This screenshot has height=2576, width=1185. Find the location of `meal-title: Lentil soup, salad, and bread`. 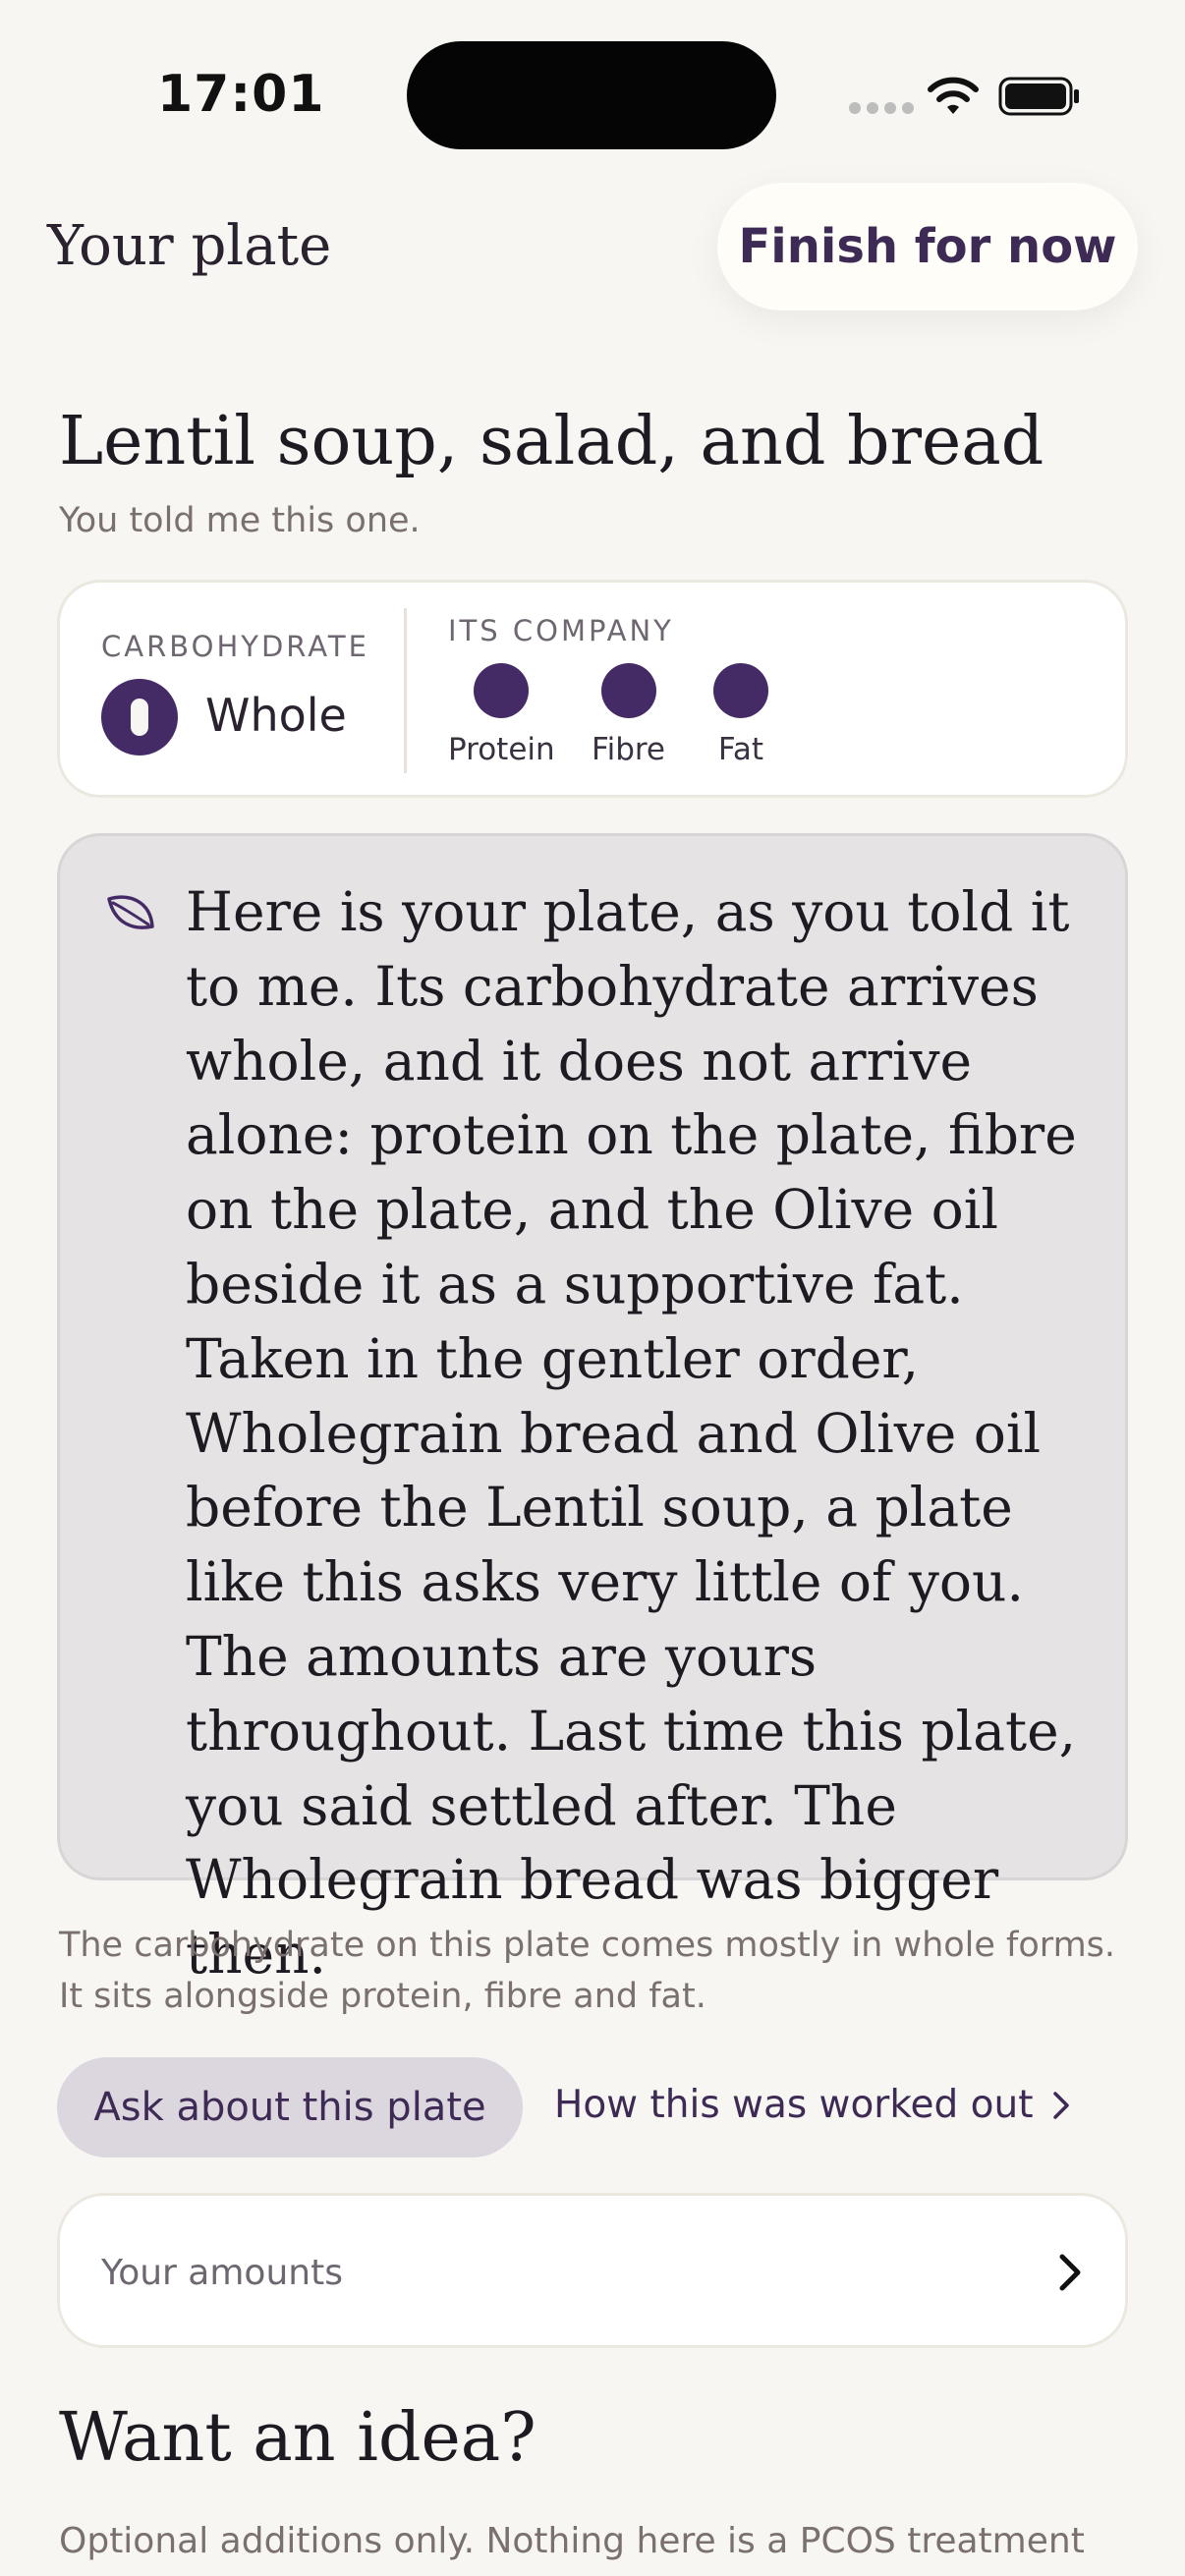

meal-title: Lentil soup, salad, and bread is located at coordinates (552, 441).